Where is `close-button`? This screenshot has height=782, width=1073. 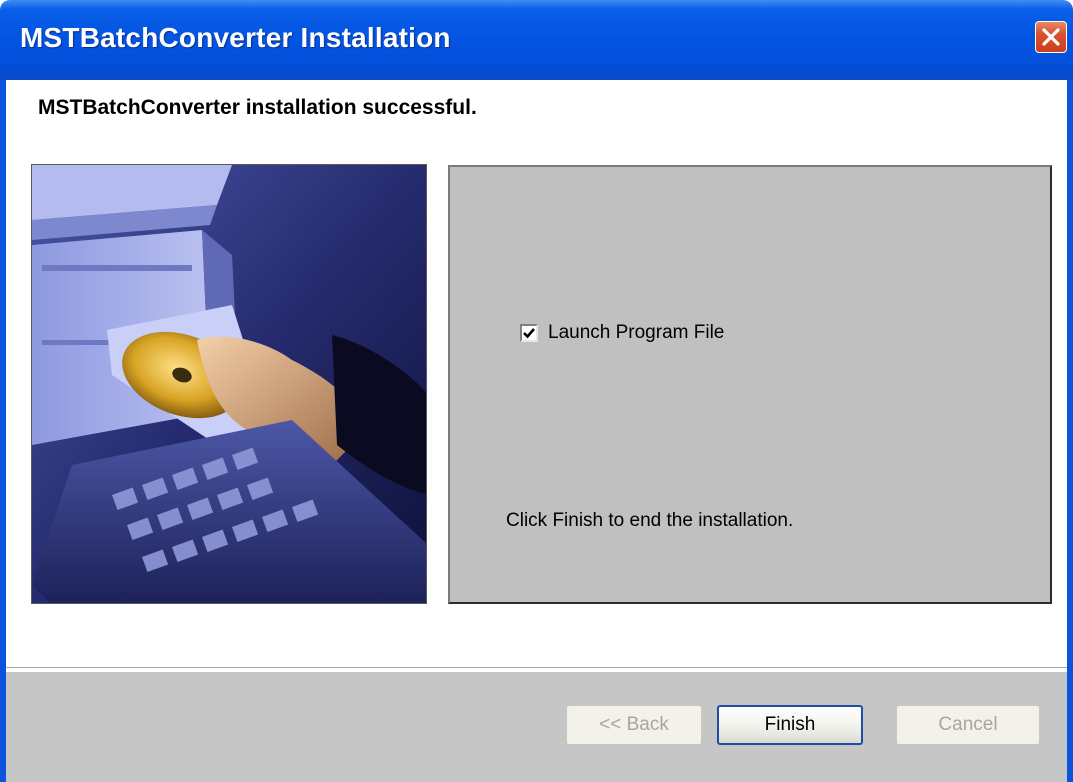 close-button is located at coordinates (1051, 37).